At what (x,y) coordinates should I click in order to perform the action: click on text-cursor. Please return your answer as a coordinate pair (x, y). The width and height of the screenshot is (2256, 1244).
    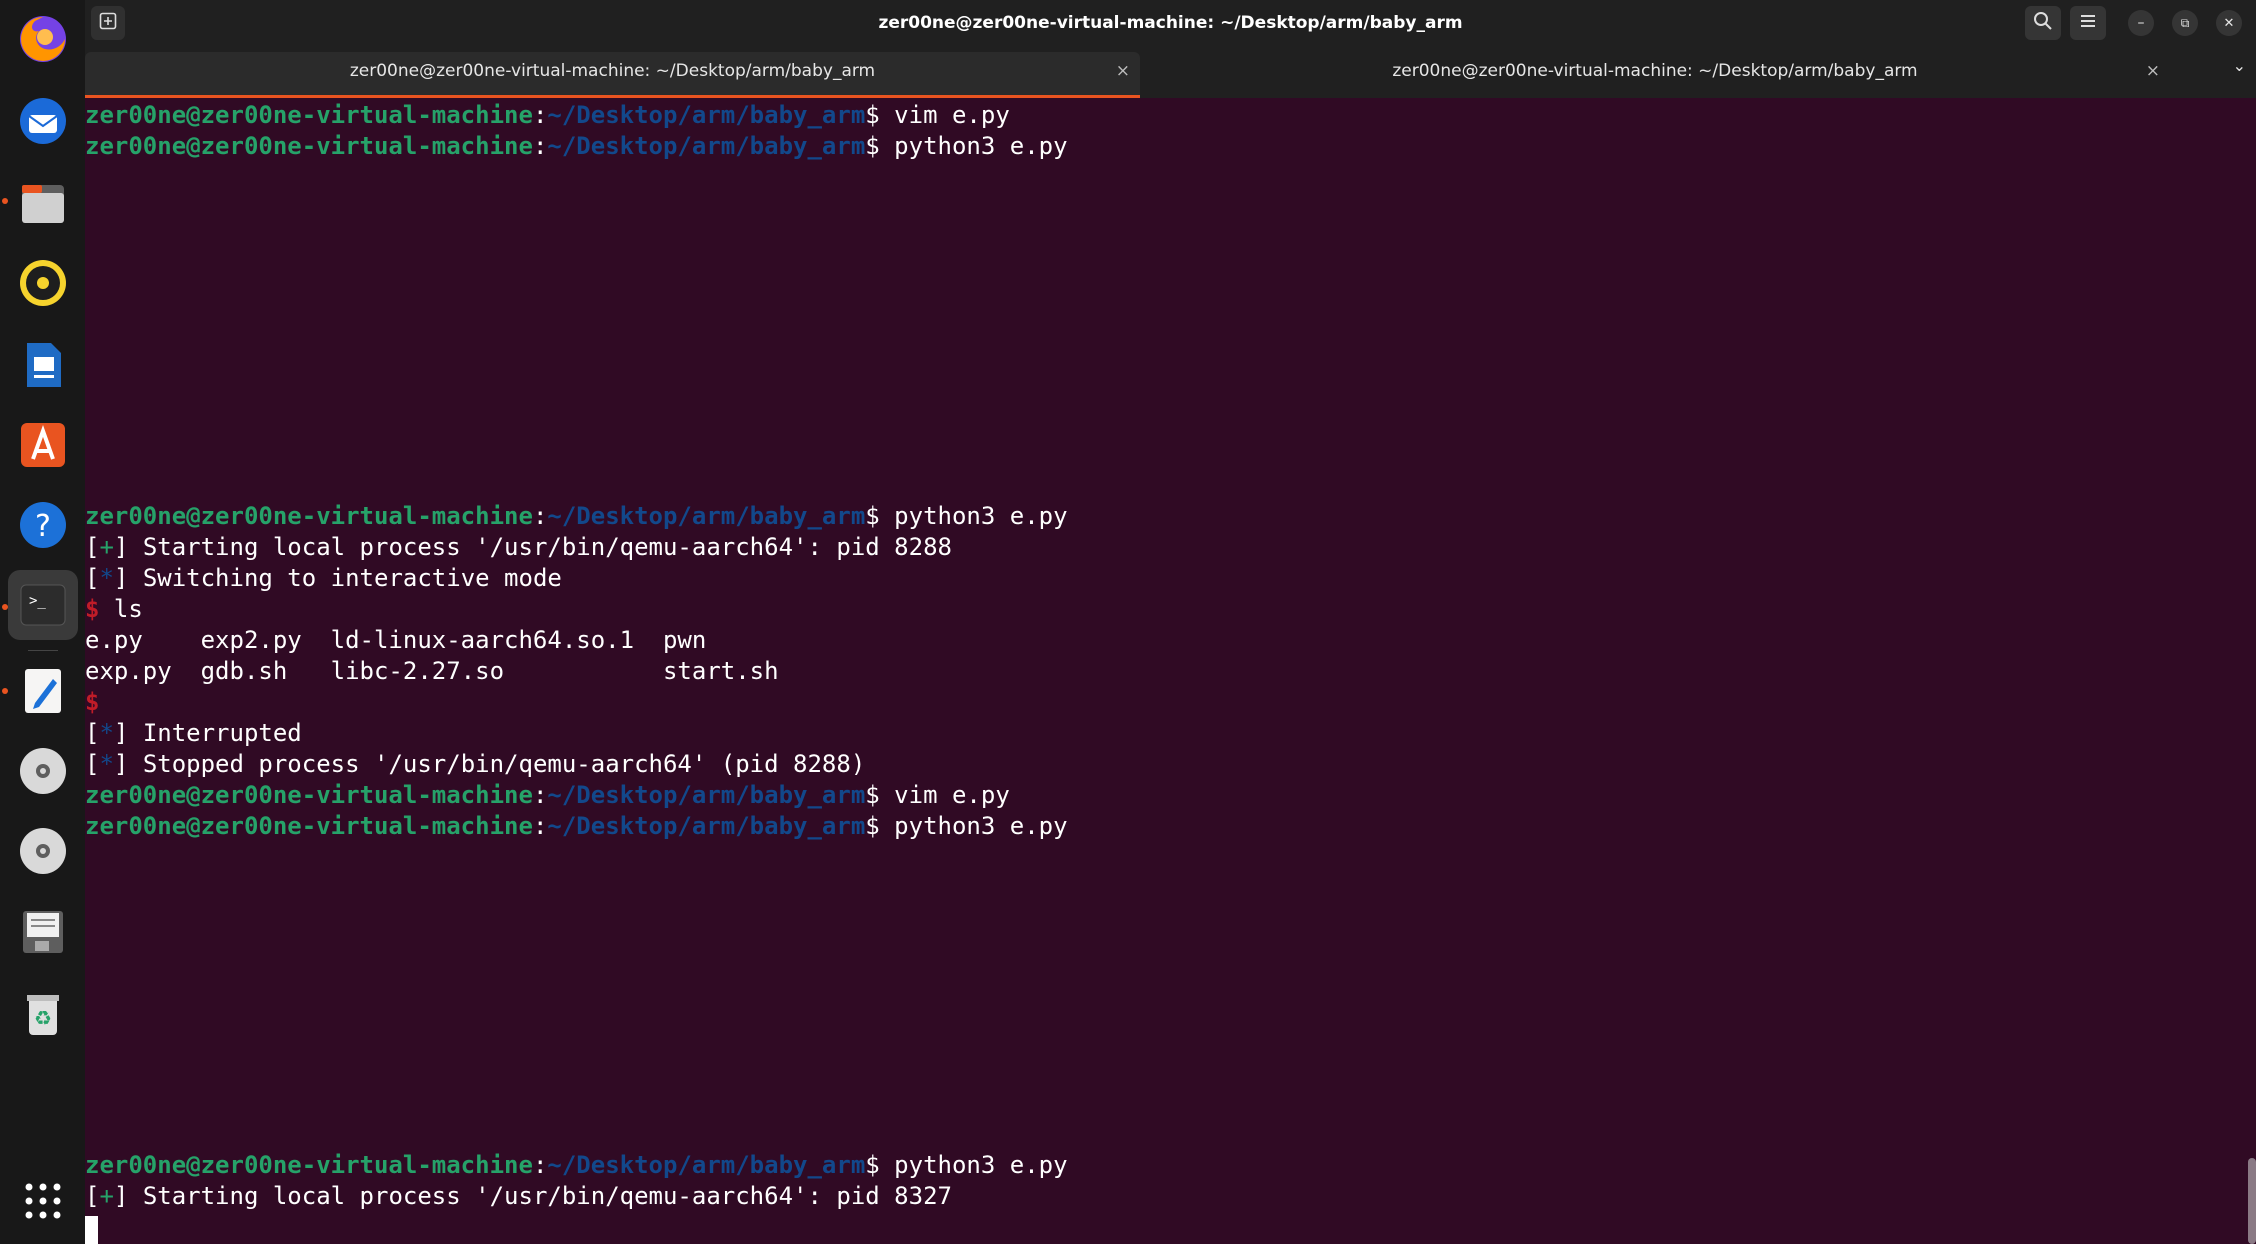
    Looking at the image, I should click on (91, 1230).